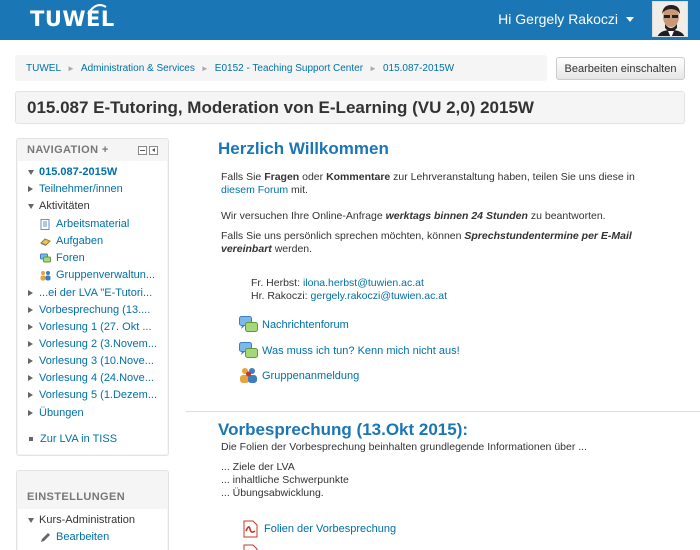 Image resolution: width=700 pixels, height=550 pixels. Describe the element at coordinates (72, 17) in the screenshot. I see `tuwel-logo: TUWEL` at that location.